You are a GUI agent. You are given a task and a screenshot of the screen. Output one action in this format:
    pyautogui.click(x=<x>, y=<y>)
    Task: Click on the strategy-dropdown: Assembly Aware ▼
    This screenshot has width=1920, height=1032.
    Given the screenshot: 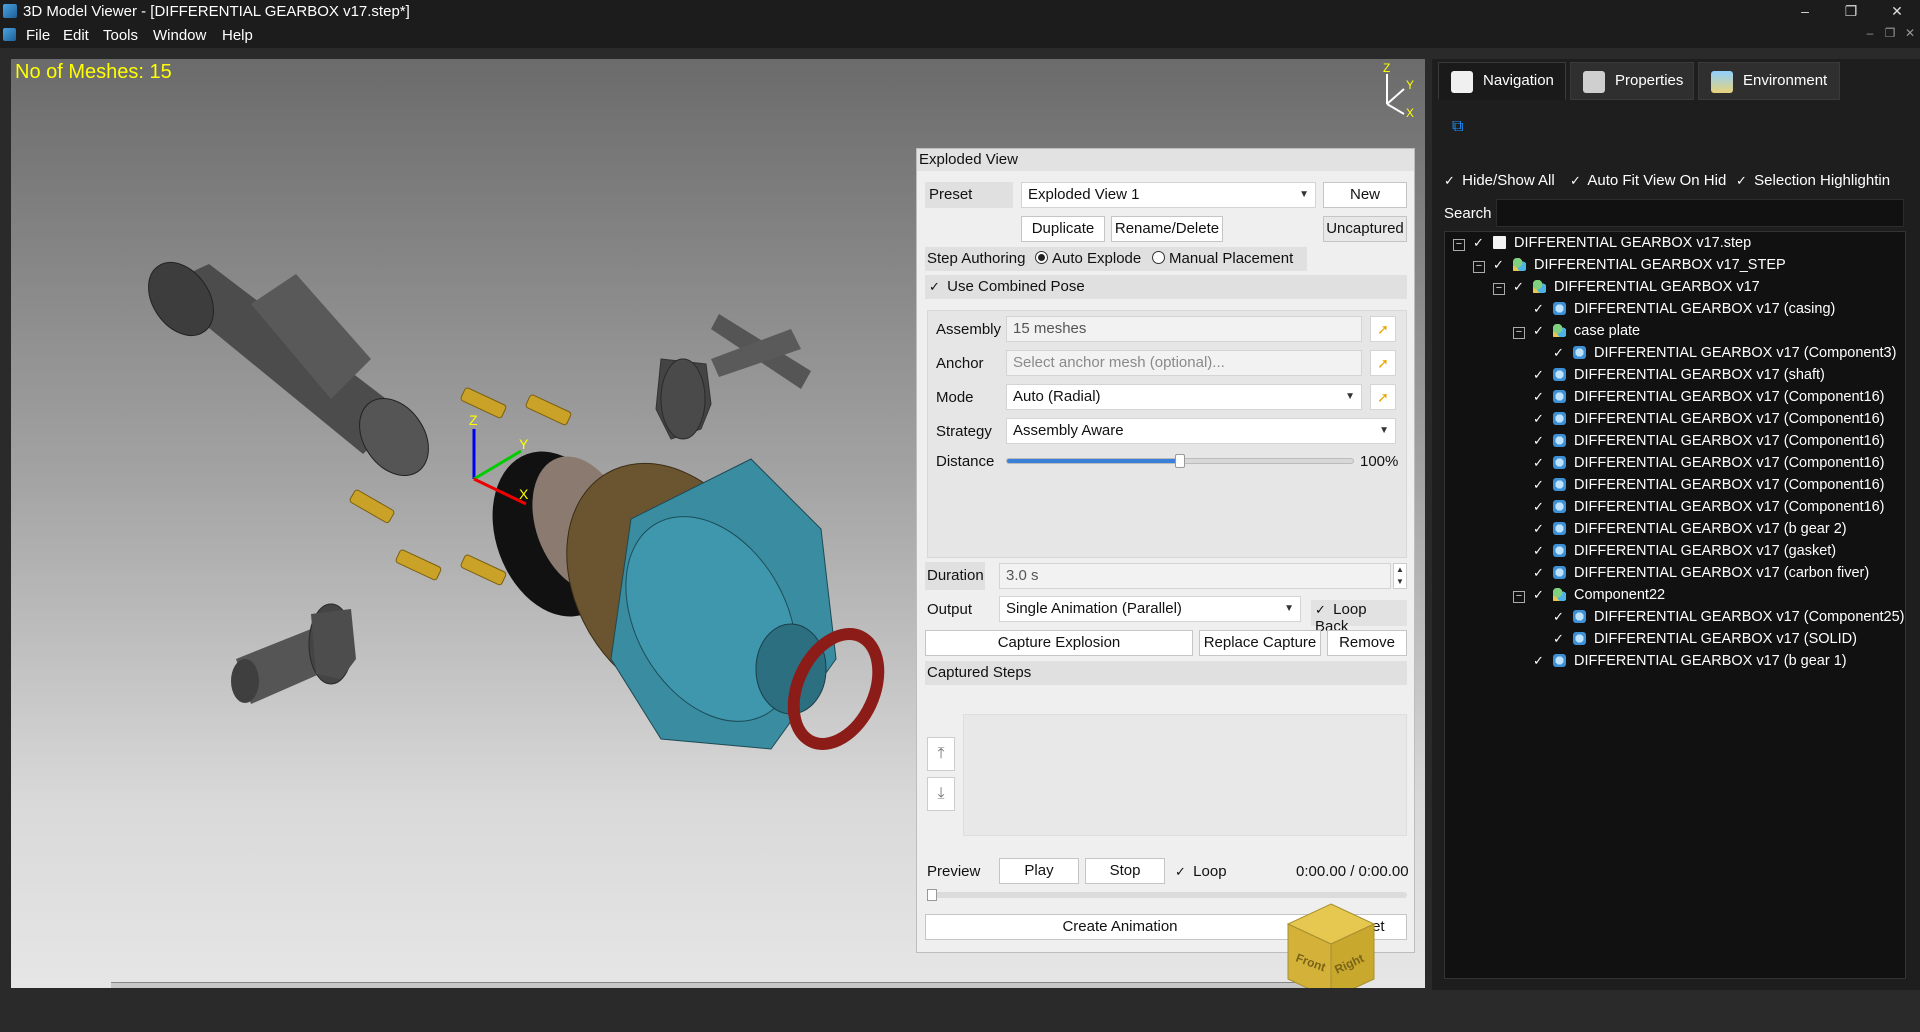 What is the action you would take?
    pyautogui.click(x=1201, y=431)
    